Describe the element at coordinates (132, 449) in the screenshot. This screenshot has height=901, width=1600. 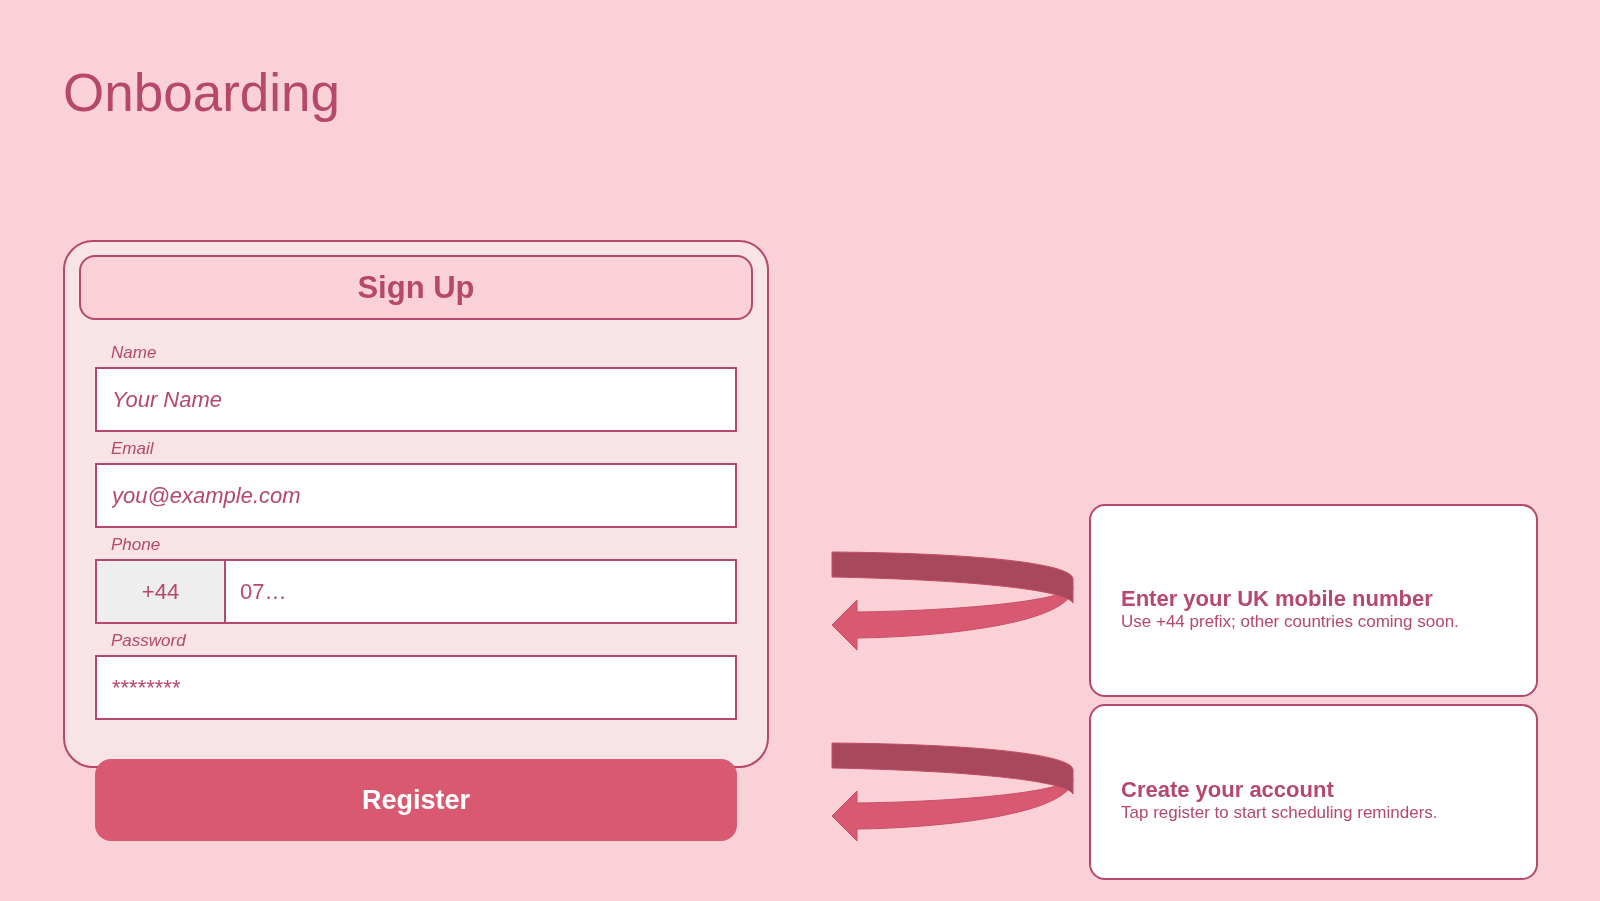
I see `field-label: Email` at that location.